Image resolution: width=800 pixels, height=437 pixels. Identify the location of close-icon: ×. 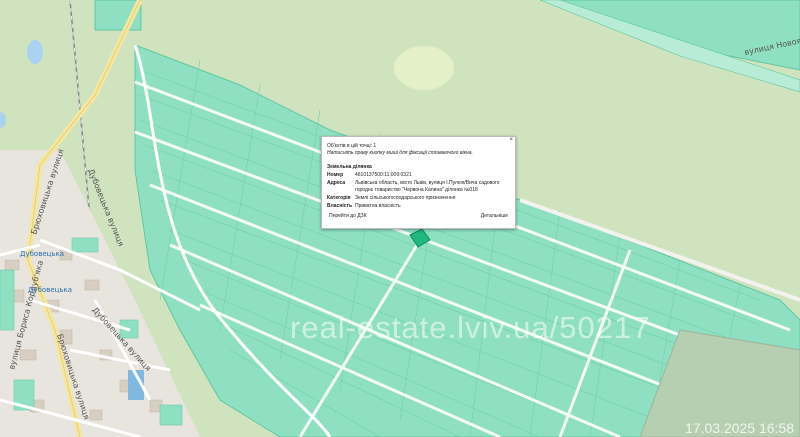
(511, 140).